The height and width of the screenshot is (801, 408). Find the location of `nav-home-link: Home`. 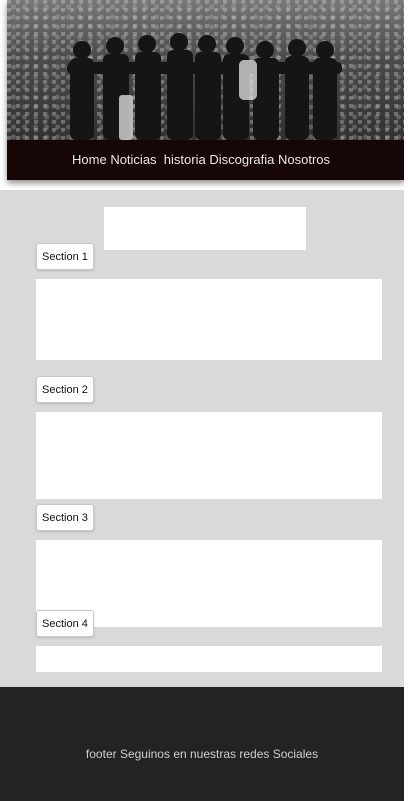

nav-home-link: Home is located at coordinates (89, 159).